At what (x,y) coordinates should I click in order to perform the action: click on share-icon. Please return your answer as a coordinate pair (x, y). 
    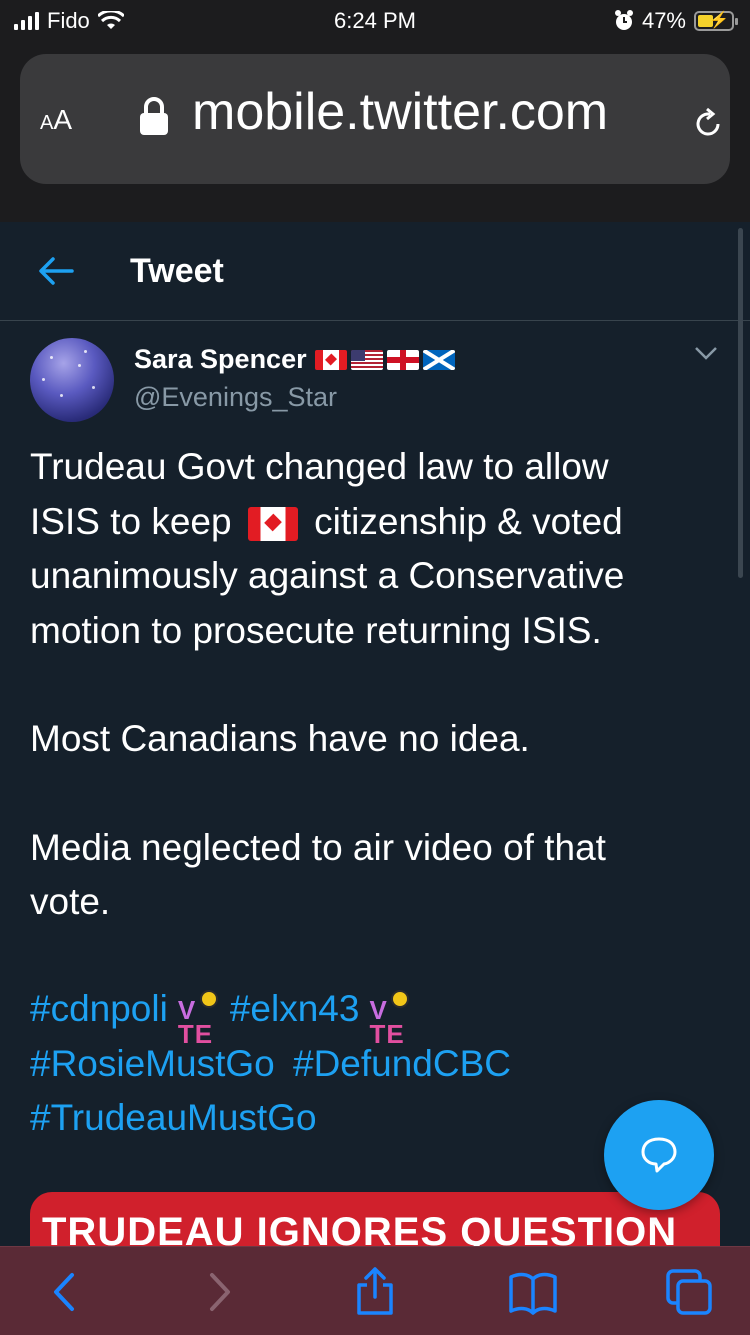
    Looking at the image, I should click on (375, 1292).